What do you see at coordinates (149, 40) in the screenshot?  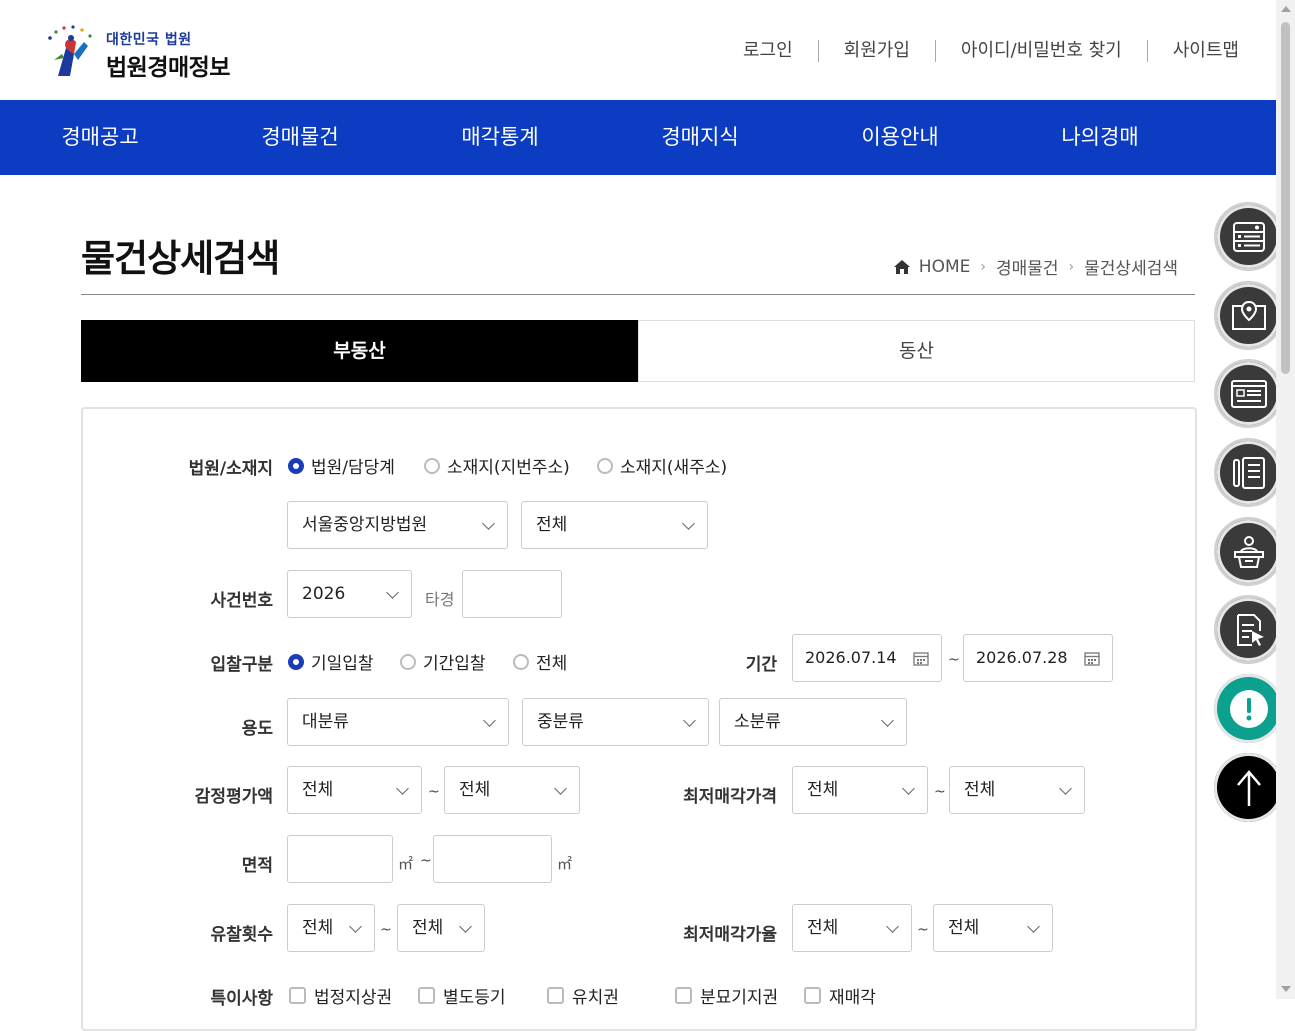 I see `logo-subtitle: 대한민국 법원` at bounding box center [149, 40].